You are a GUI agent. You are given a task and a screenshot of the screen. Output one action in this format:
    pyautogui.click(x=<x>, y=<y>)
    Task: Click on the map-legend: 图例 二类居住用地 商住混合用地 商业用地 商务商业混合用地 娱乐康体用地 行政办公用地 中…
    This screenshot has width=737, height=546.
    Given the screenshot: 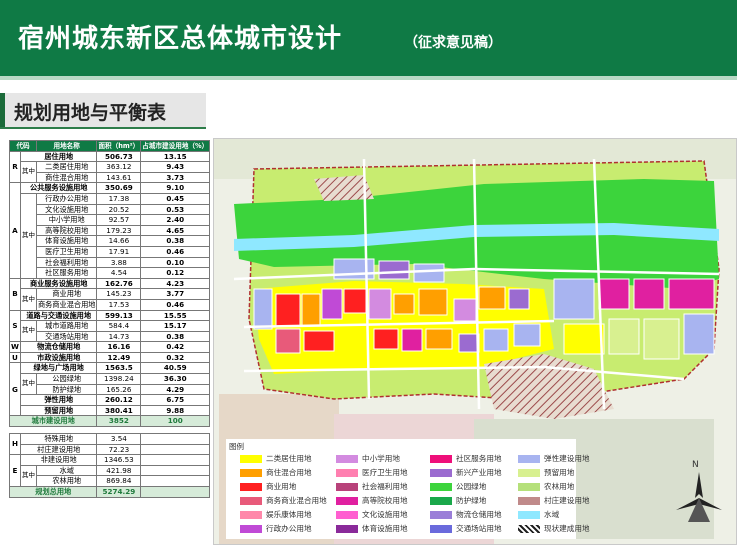 What is the action you would take?
    pyautogui.click(x=408, y=489)
    